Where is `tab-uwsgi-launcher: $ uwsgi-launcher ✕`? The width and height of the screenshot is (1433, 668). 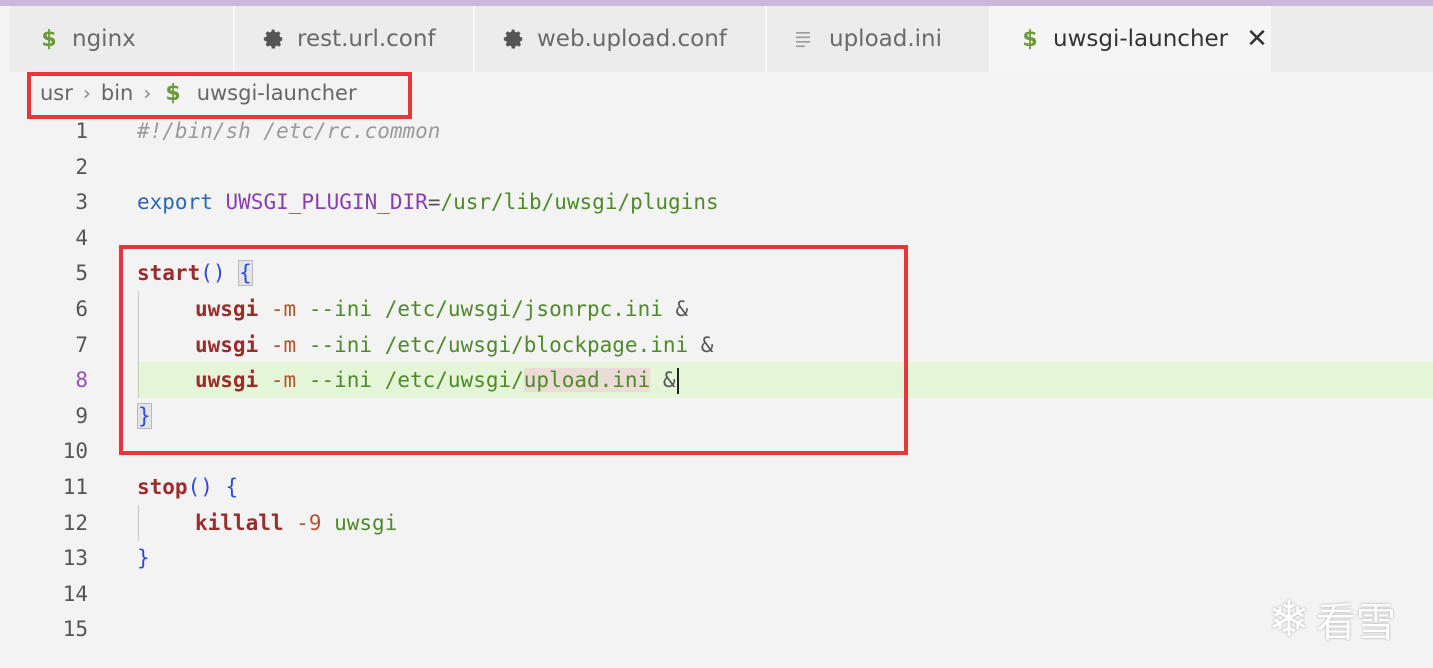 tab-uwsgi-launcher: $ uwsgi-launcher ✕ is located at coordinates (1131, 39).